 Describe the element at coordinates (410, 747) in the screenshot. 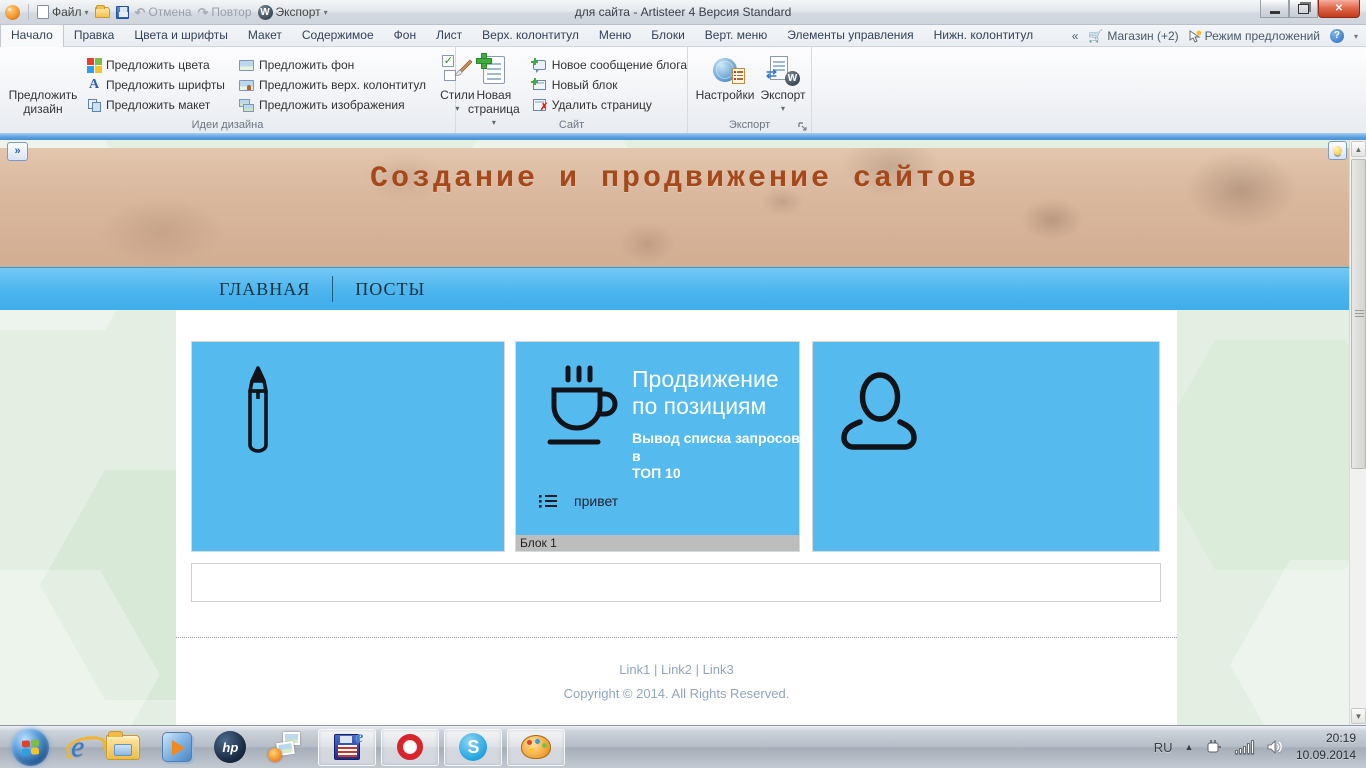

I see `taskbar-app-opera` at that location.